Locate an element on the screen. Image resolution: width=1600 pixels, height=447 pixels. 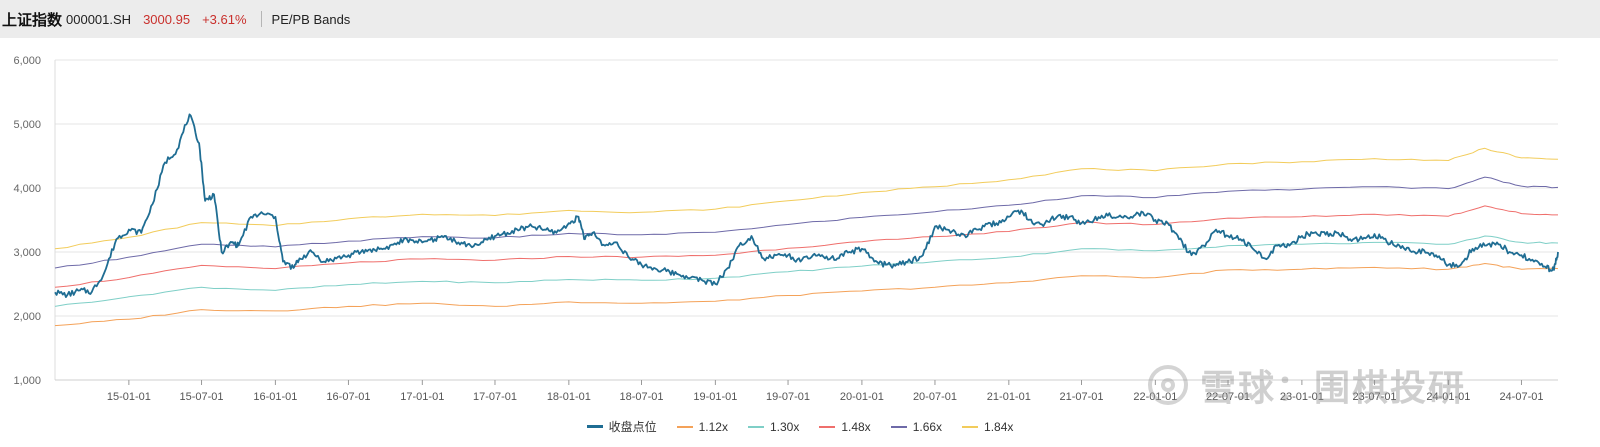
x-tick-label: 15-07-01 is located at coordinates (202, 397).